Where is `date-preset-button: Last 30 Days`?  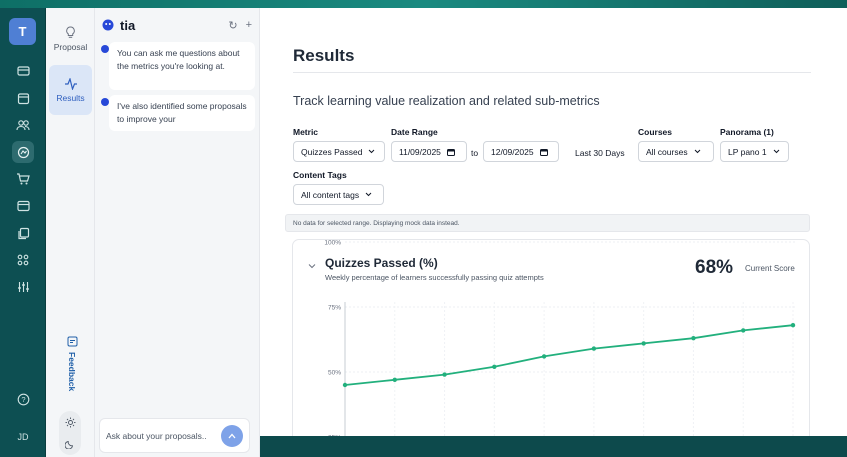 date-preset-button: Last 30 Days is located at coordinates (600, 153).